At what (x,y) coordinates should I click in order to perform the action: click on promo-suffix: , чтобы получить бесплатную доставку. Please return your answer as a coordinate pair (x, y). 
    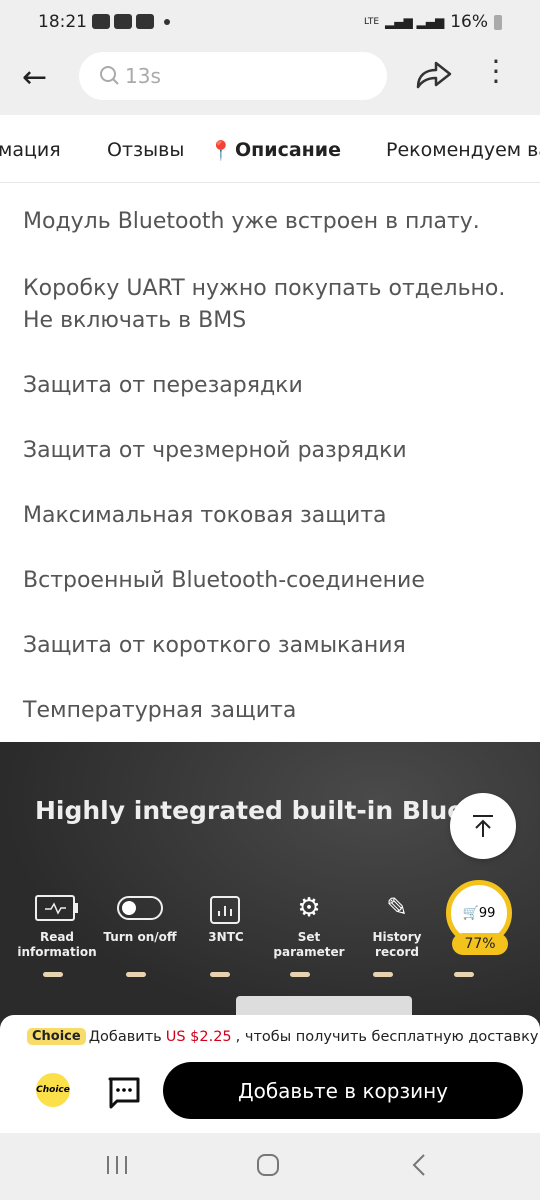
    Looking at the image, I should click on (387, 1036).